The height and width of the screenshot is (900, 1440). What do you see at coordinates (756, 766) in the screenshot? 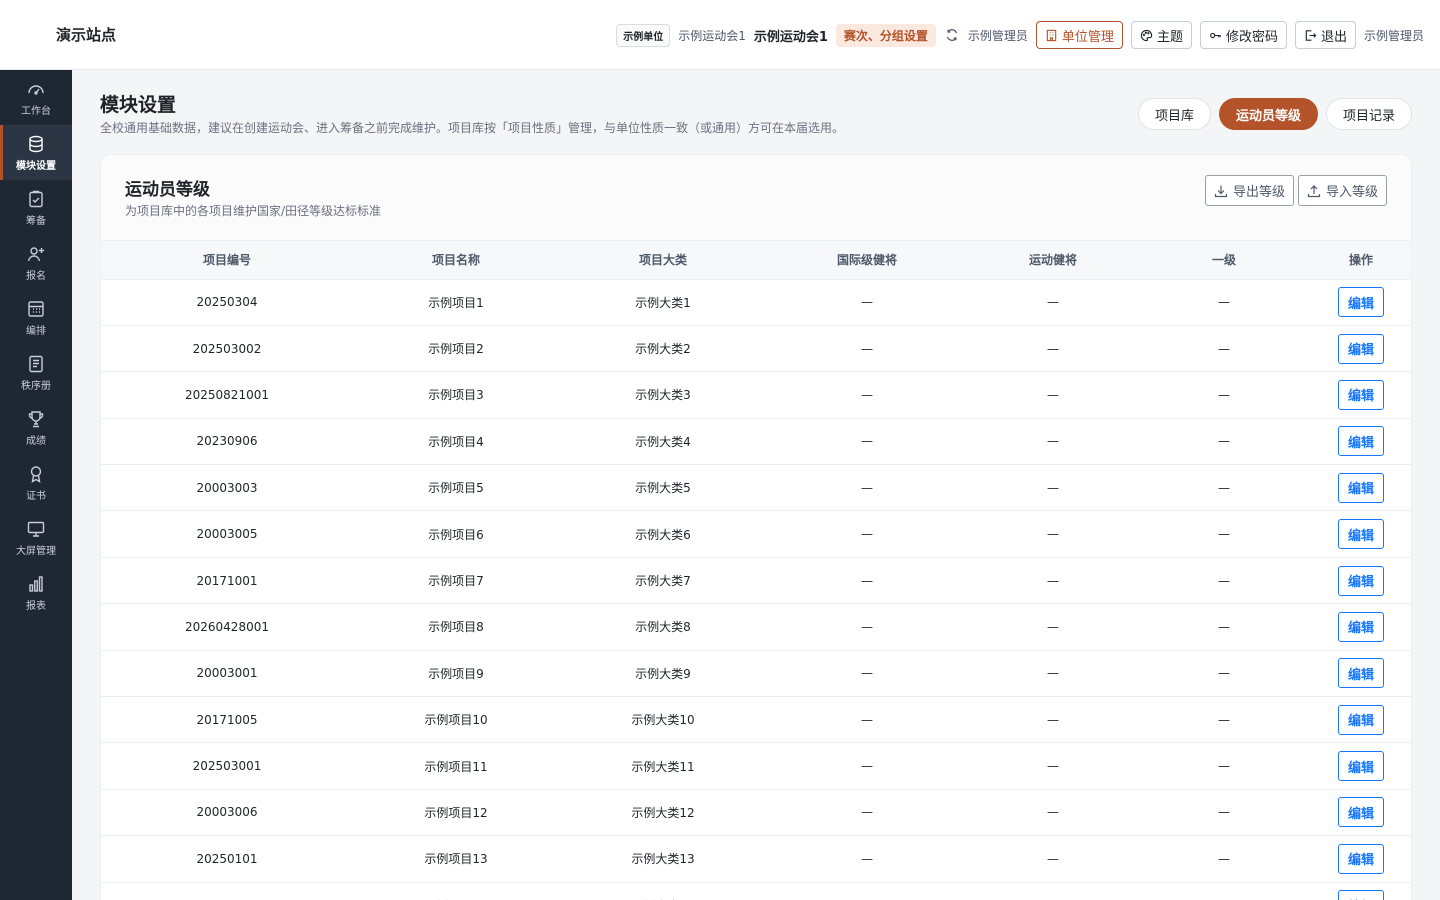
I see `table-row: 202503001 示例项目11 示例大类11— — — 编辑` at bounding box center [756, 766].